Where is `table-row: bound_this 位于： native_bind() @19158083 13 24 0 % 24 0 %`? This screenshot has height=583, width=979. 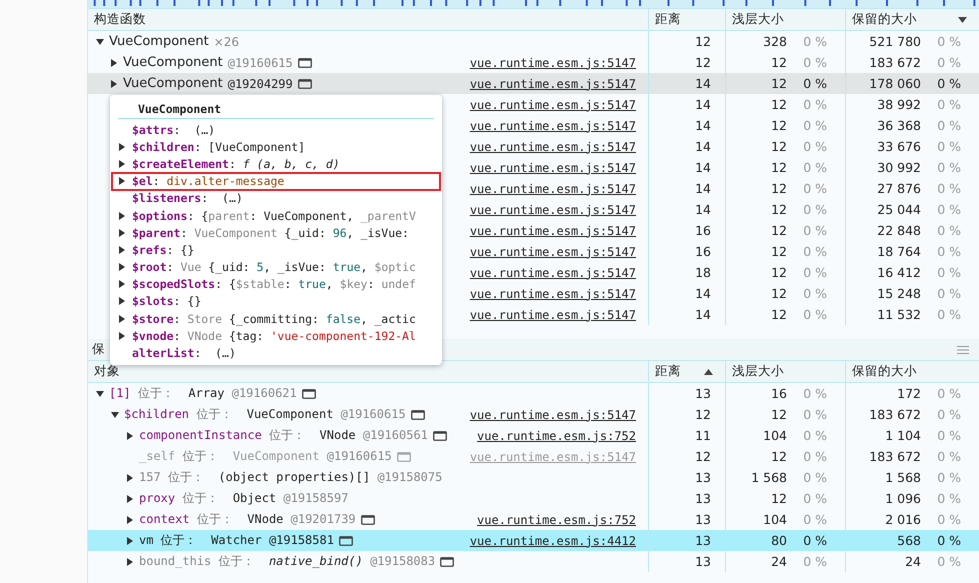
table-row: bound_this 位于： native_bind() @19158083 13 24 0 % 24 0 % is located at coordinates (533, 561).